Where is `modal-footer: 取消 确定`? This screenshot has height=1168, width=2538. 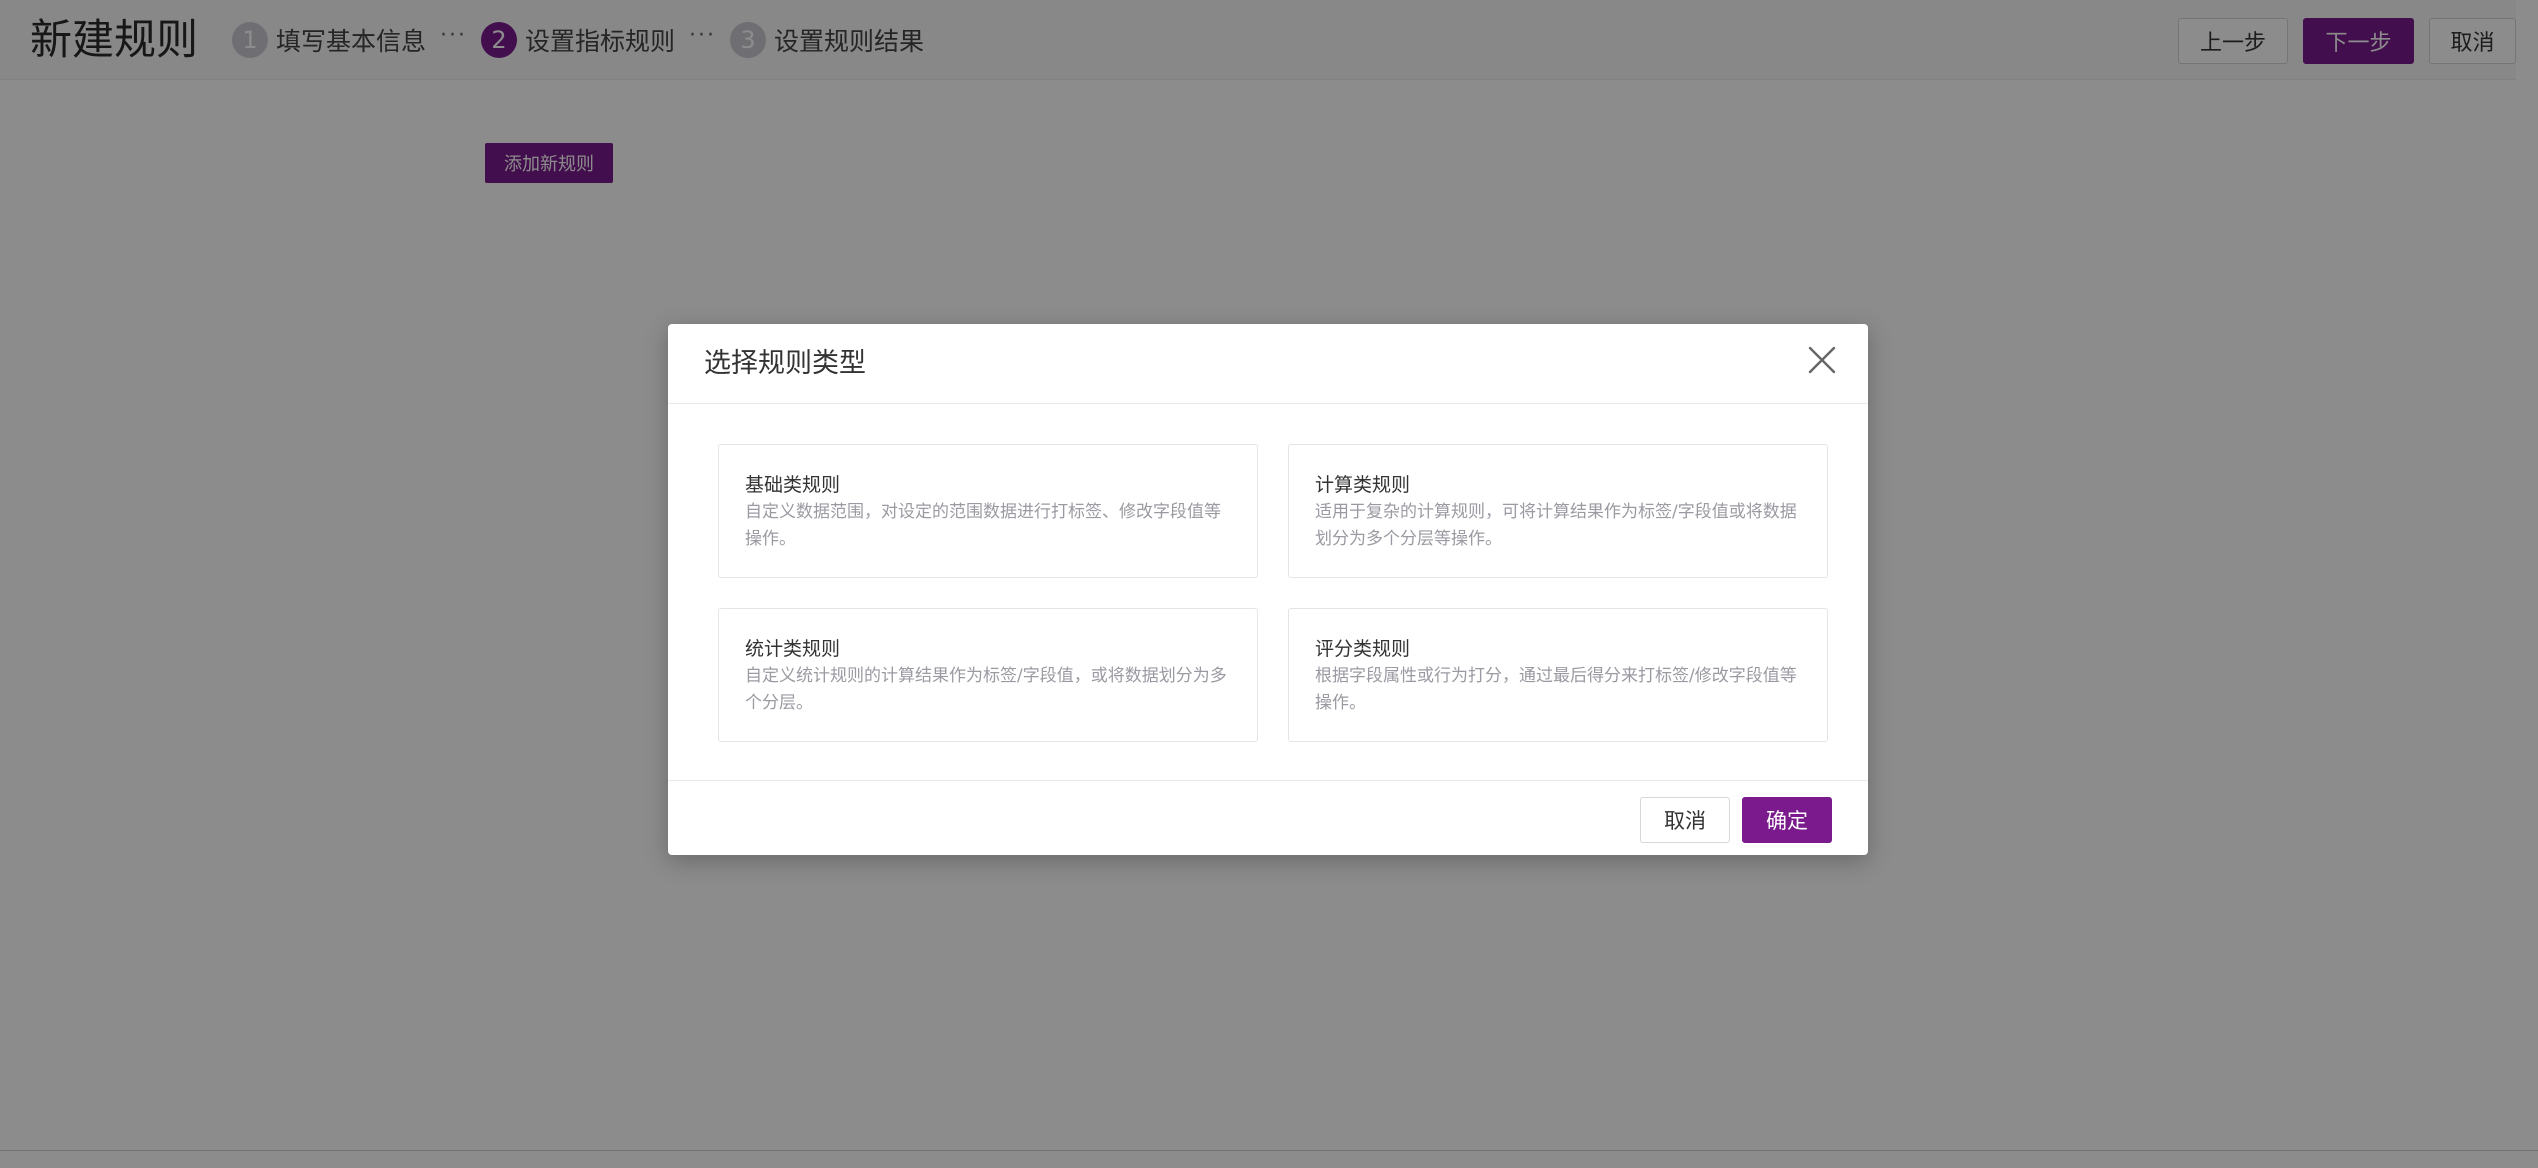
modal-footer: 取消 确定 is located at coordinates (1268, 817).